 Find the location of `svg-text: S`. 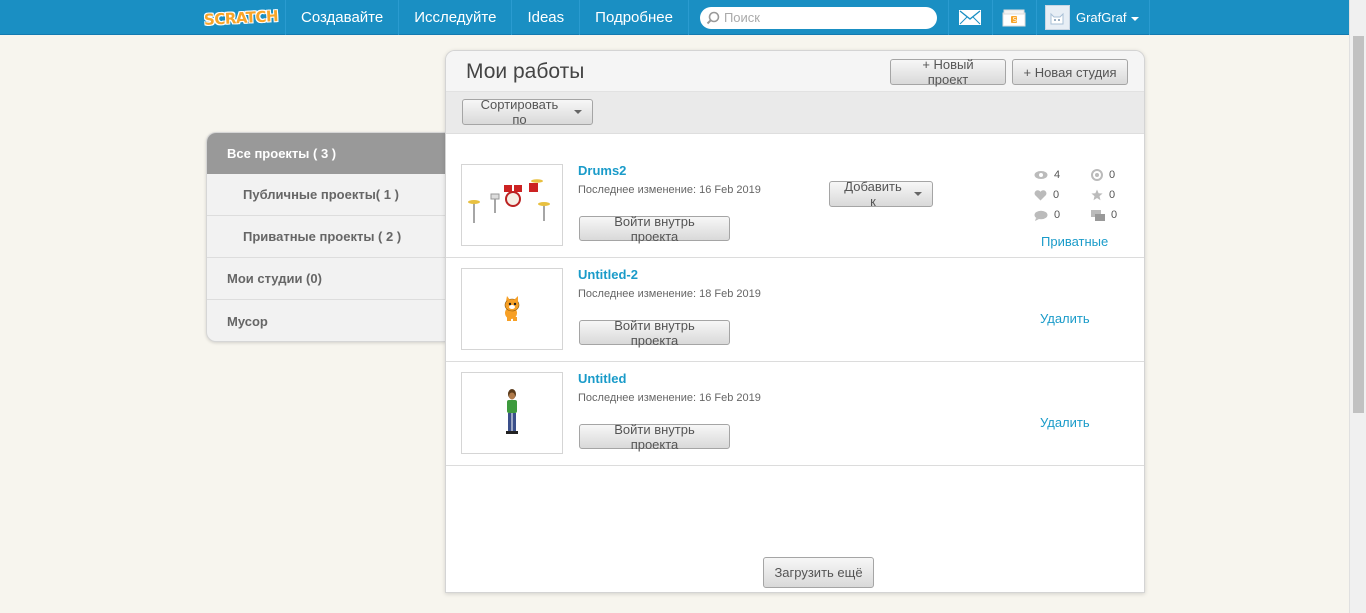

svg-text: S is located at coordinates (1015, 20).